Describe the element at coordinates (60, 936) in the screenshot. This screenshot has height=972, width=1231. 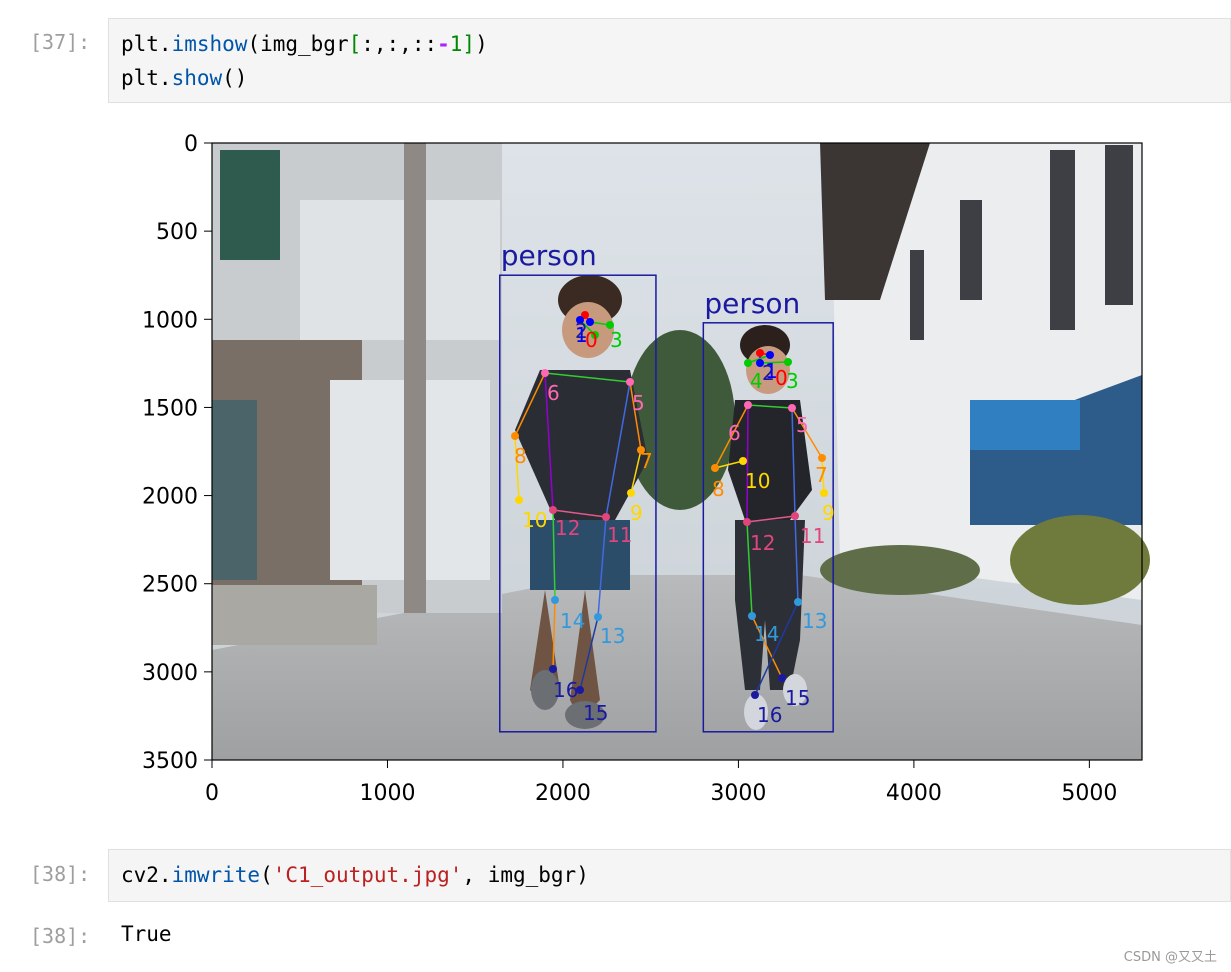
I see `cell-prompt-38-out: [38]:` at that location.